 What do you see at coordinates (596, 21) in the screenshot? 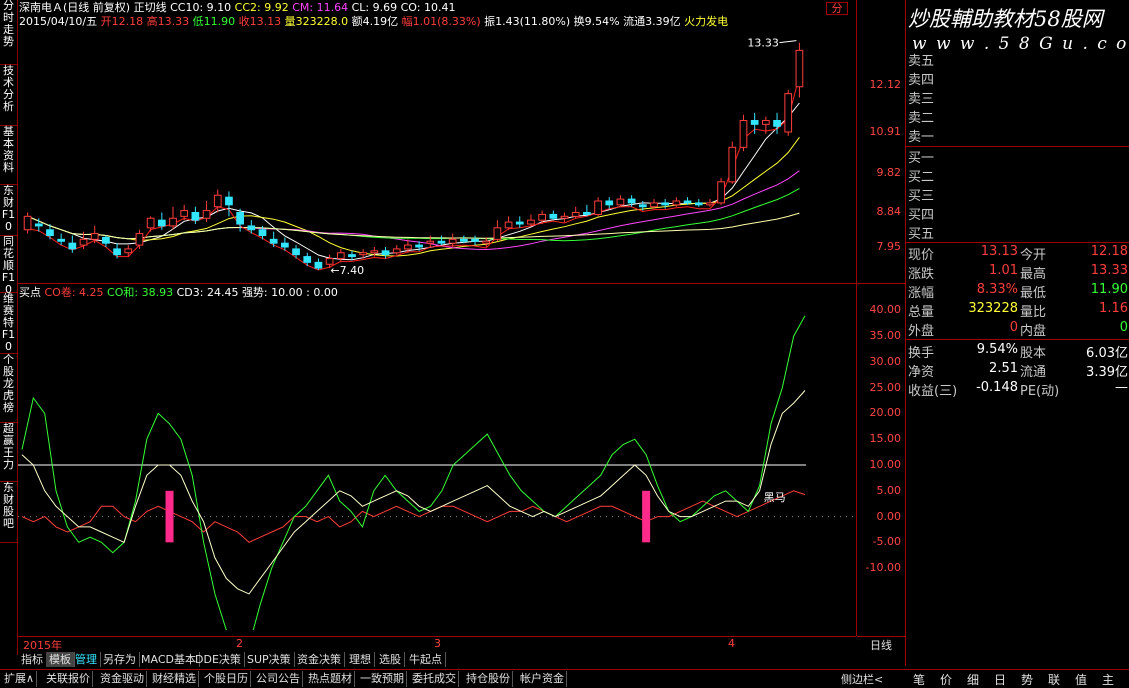
I see `turnover-value: 换9.54%` at bounding box center [596, 21].